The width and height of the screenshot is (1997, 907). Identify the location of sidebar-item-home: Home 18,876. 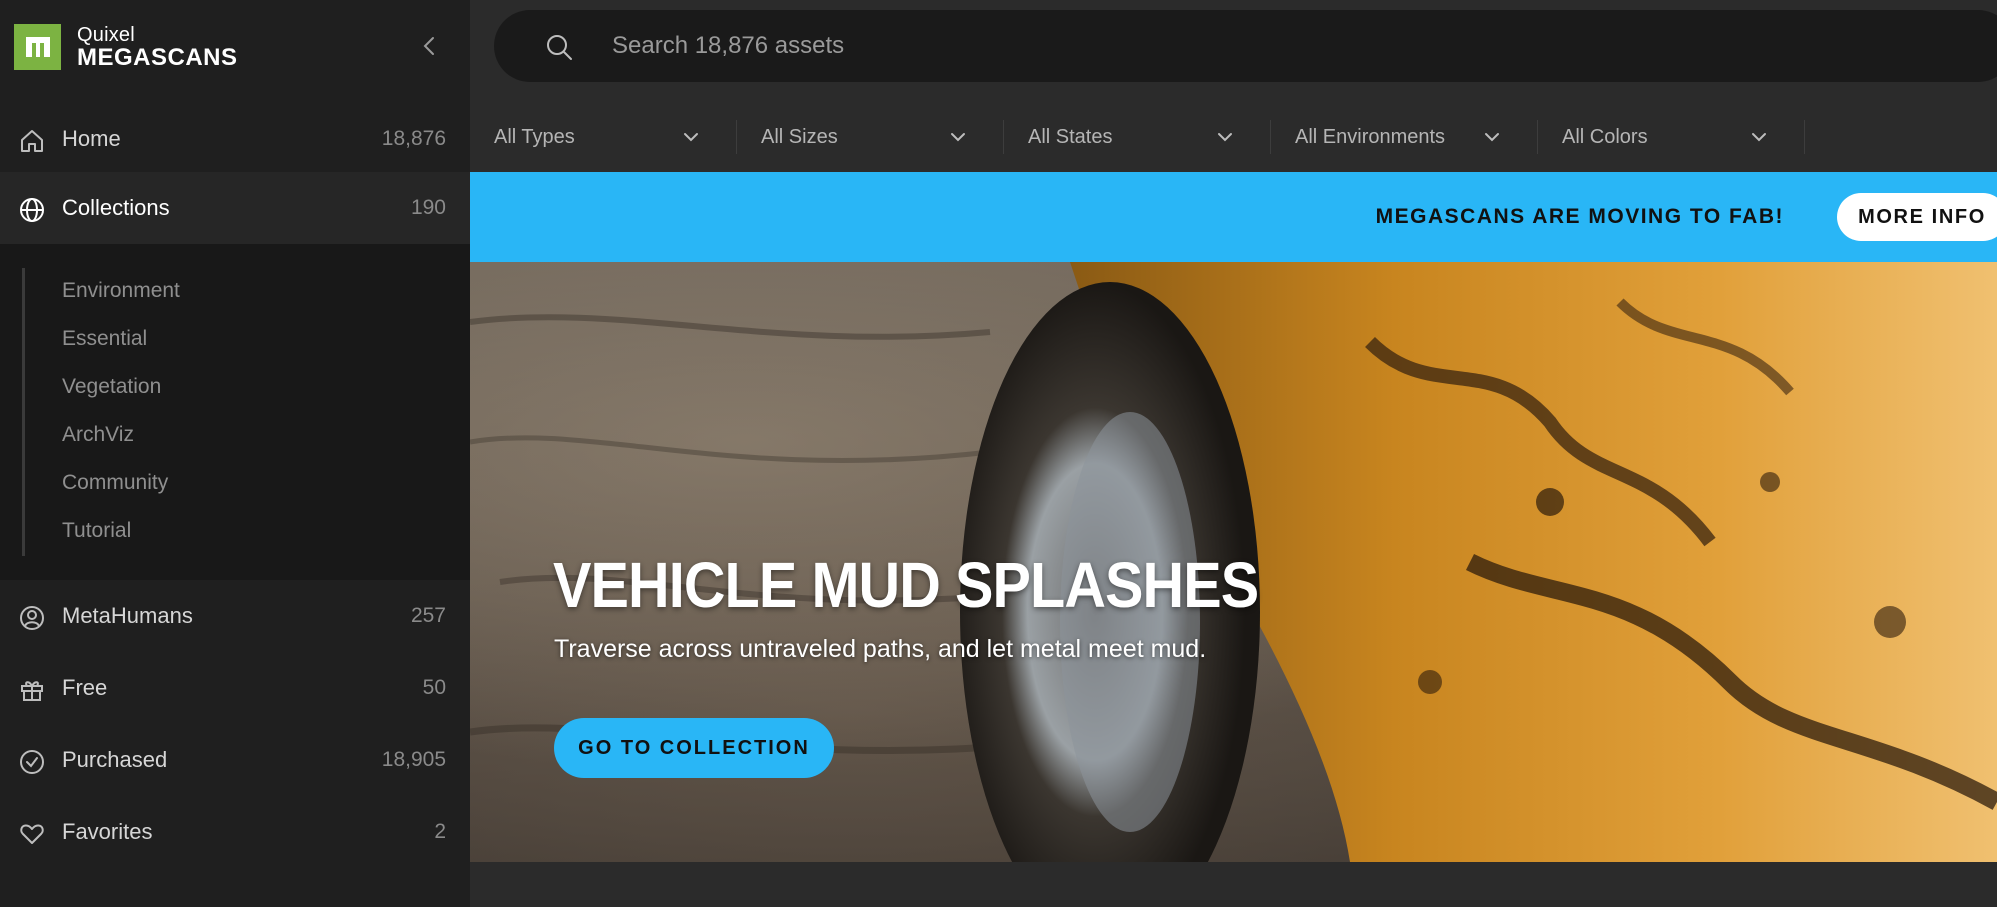
(235, 139).